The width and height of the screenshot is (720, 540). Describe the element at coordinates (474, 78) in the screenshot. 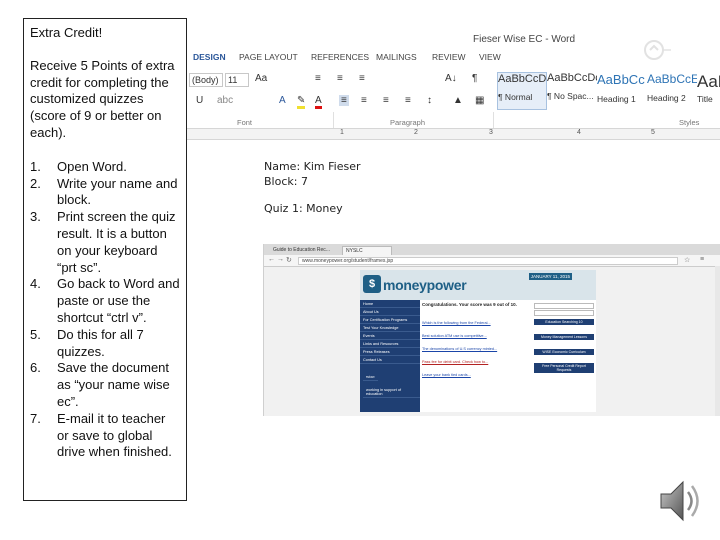

I see `show-marks-icon: ¶` at that location.